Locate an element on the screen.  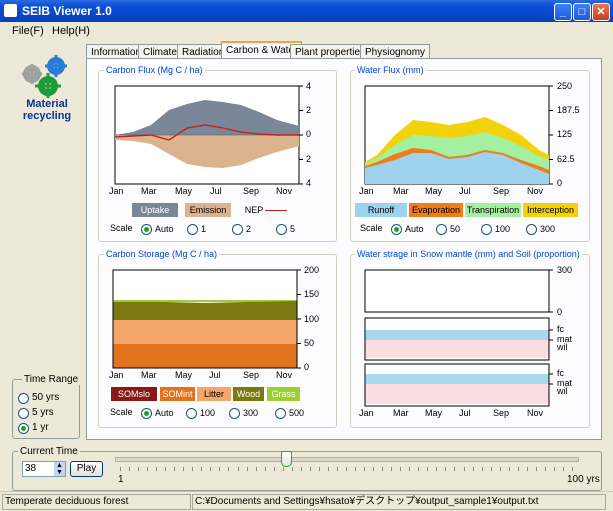
time-range-5yrs-radio is located at coordinates (23, 413).